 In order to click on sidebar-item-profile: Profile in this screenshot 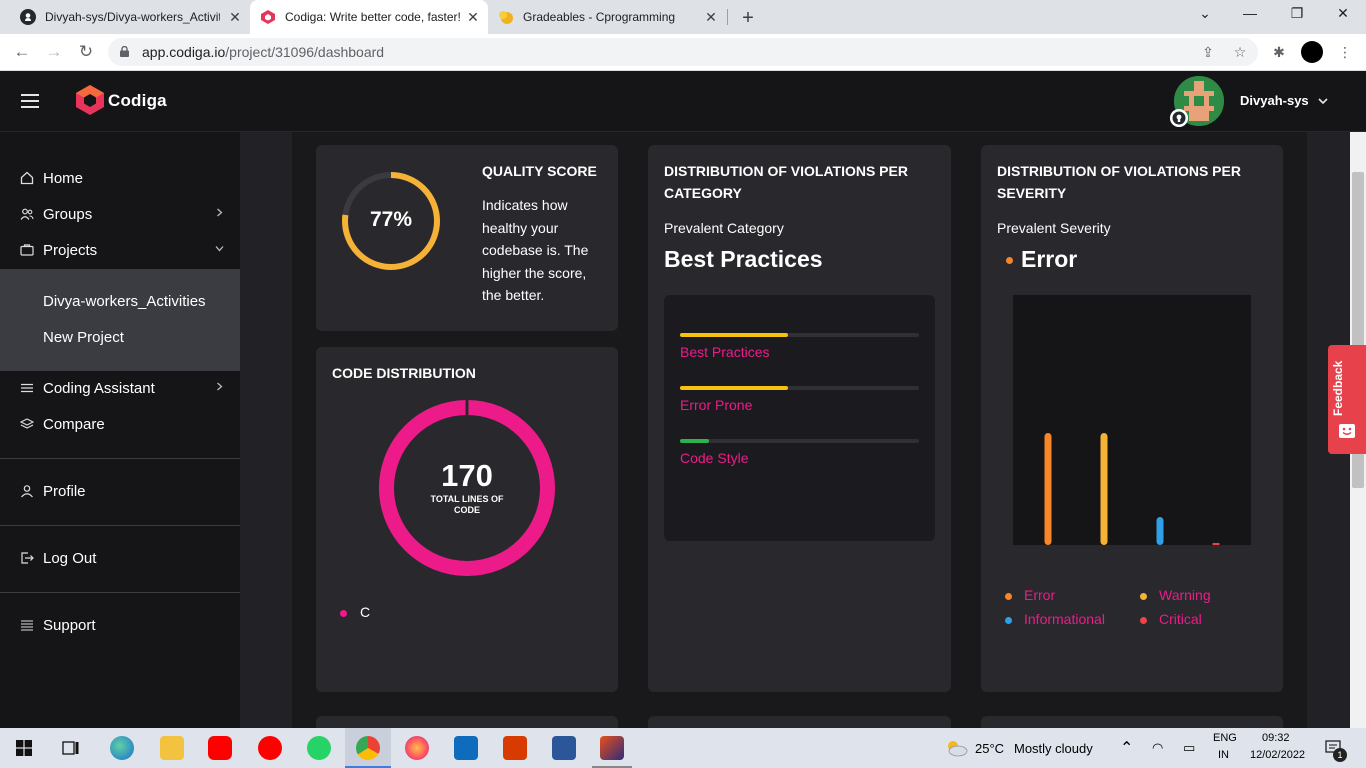, I will do `click(120, 491)`.